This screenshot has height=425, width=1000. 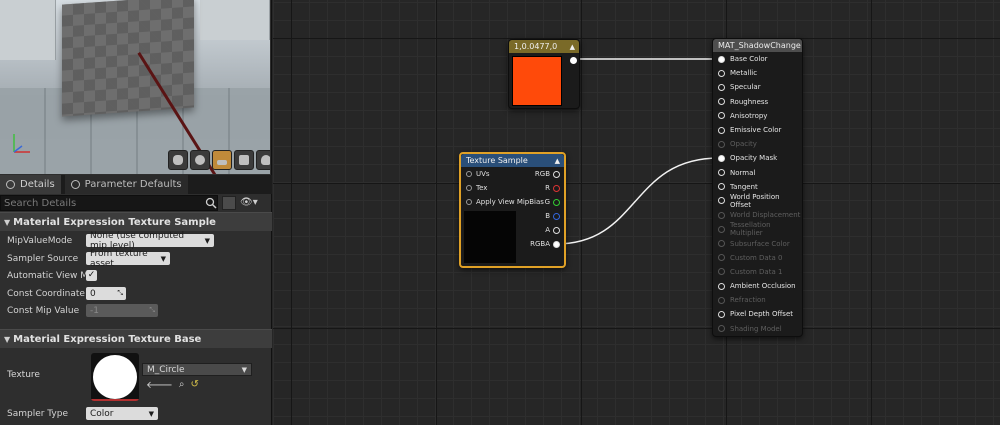 I want to click on tab-parameter-defaults: Parameter Defaults, so click(x=126, y=184).